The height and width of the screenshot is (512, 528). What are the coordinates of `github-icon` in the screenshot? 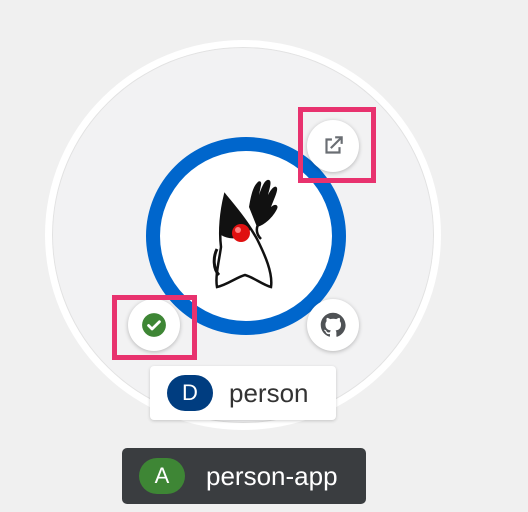 It's located at (333, 324).